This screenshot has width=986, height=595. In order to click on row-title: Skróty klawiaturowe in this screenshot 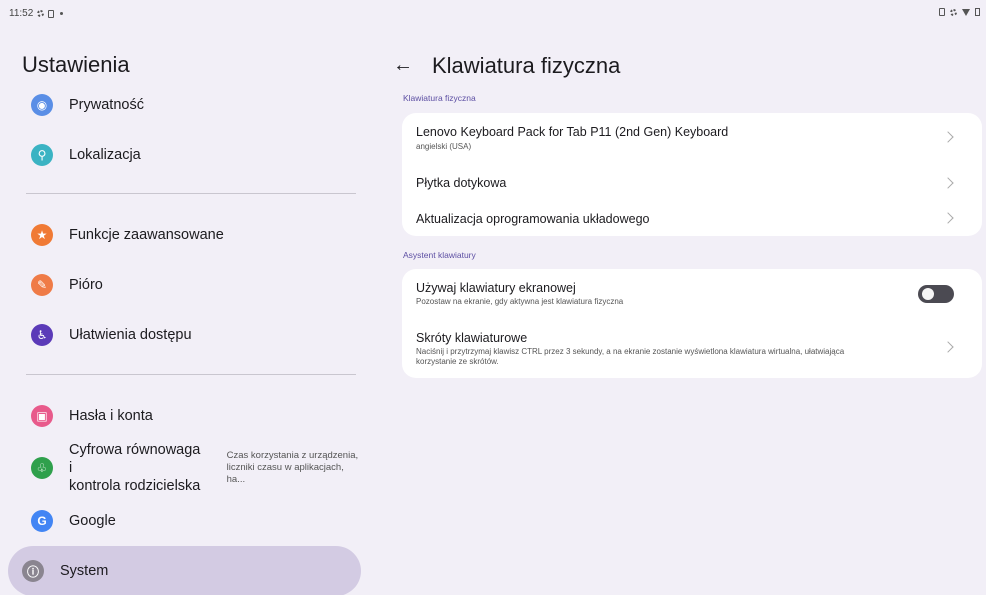, I will do `click(472, 338)`.